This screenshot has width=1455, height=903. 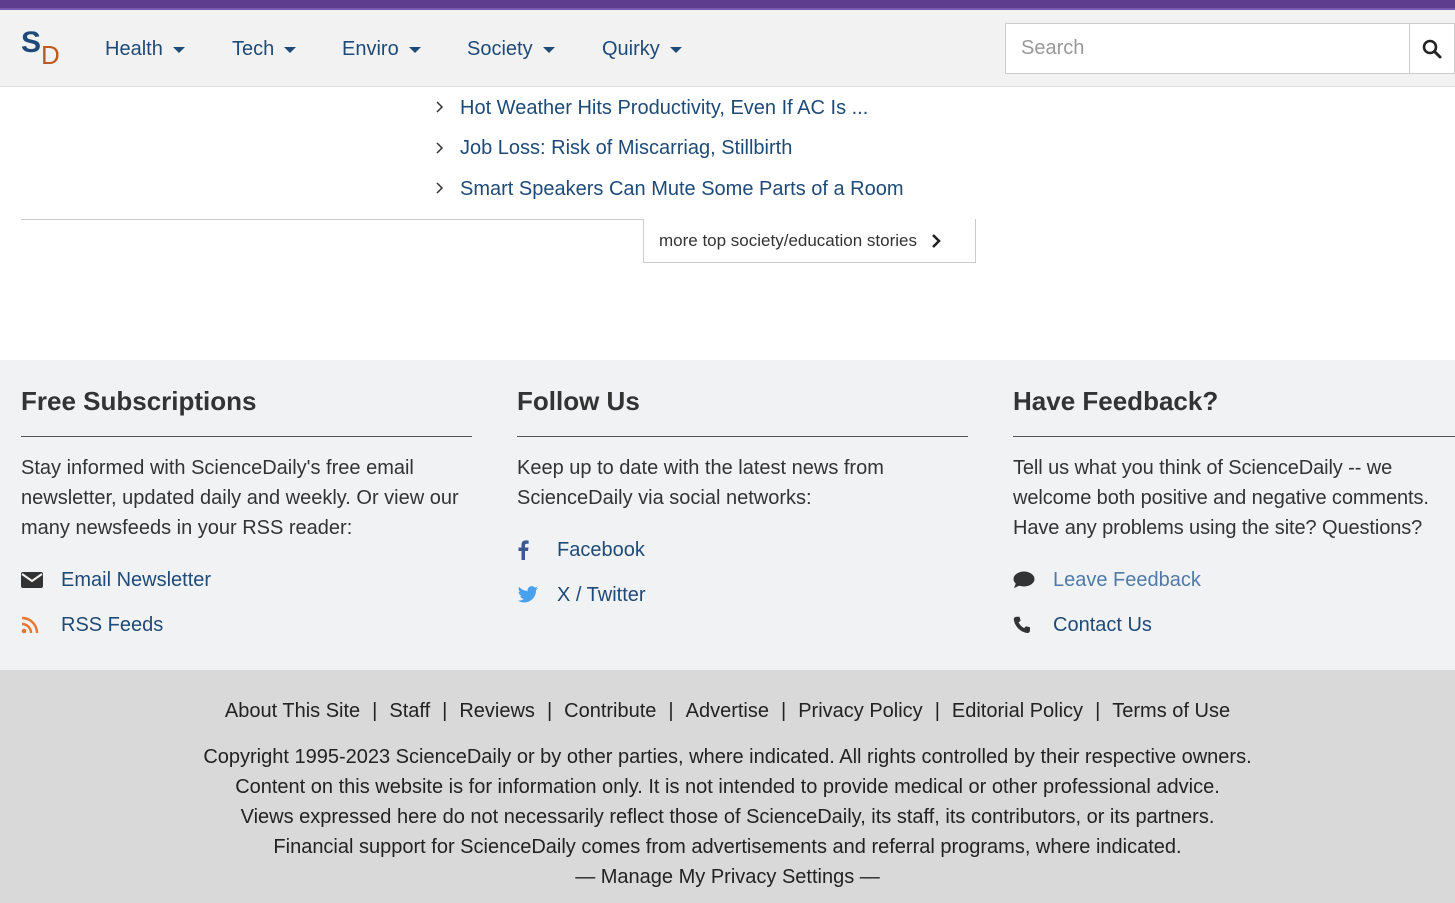 I want to click on link-label: Email Newsletter, so click(x=136, y=579).